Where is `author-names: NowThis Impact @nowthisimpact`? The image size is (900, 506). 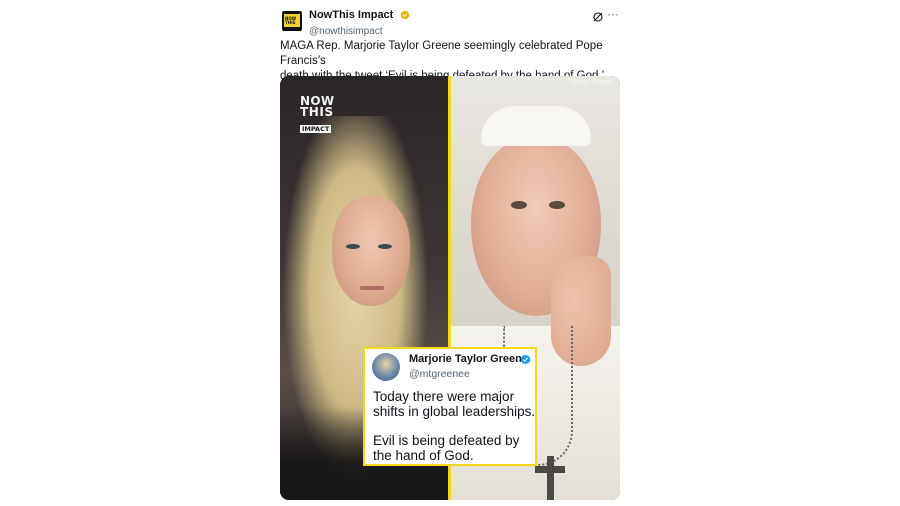 author-names: NowThis Impact @nowthisimpact is located at coordinates (359, 21).